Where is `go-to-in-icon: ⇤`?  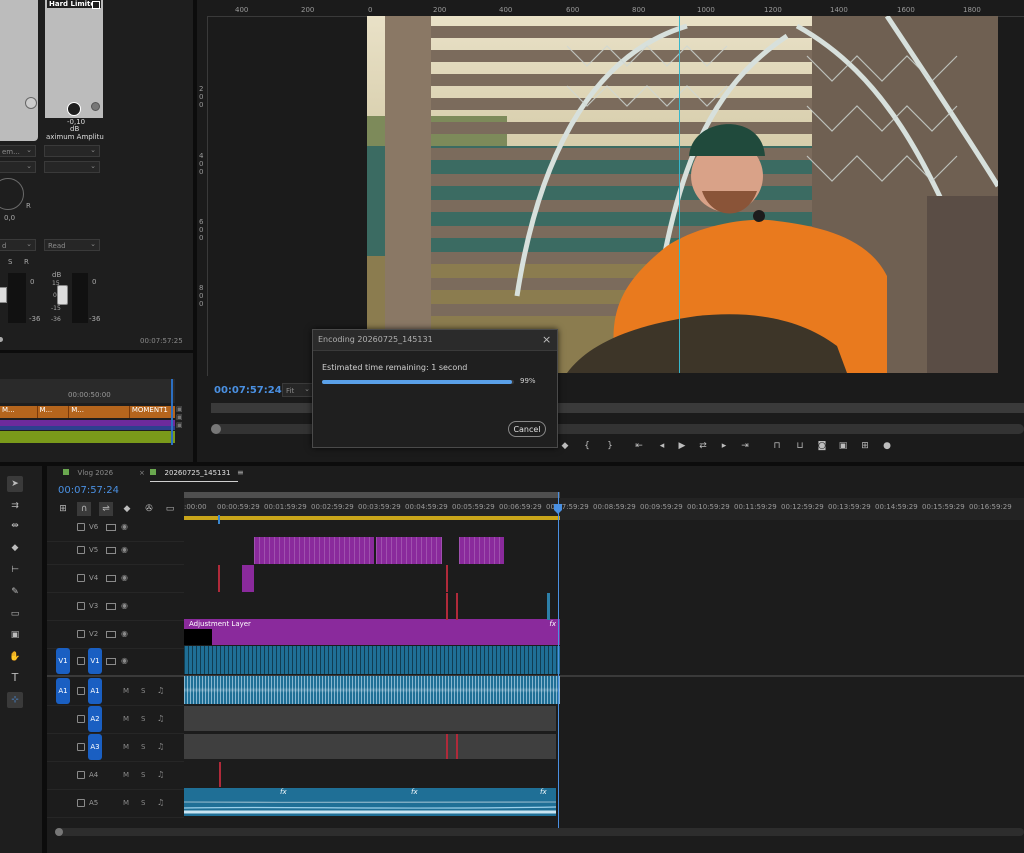 go-to-in-icon: ⇤ is located at coordinates (639, 446).